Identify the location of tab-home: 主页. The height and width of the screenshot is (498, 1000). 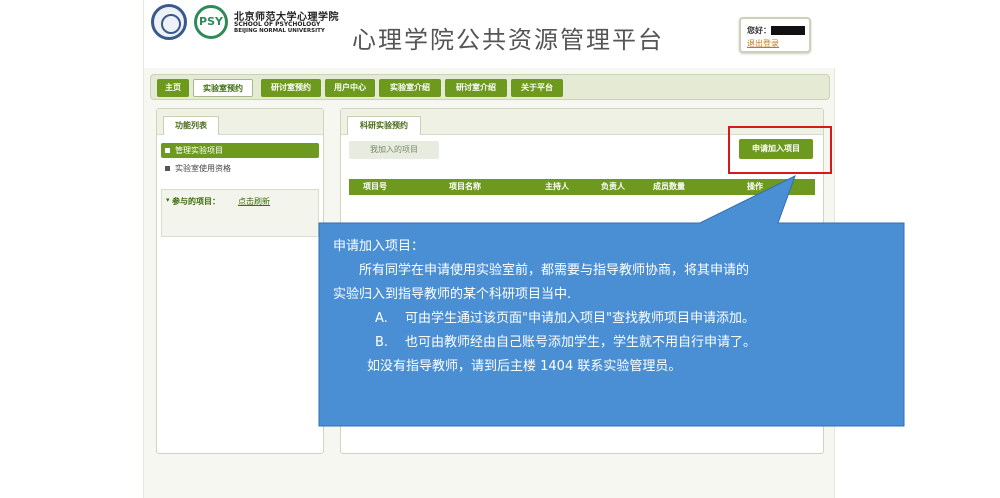
(173, 88).